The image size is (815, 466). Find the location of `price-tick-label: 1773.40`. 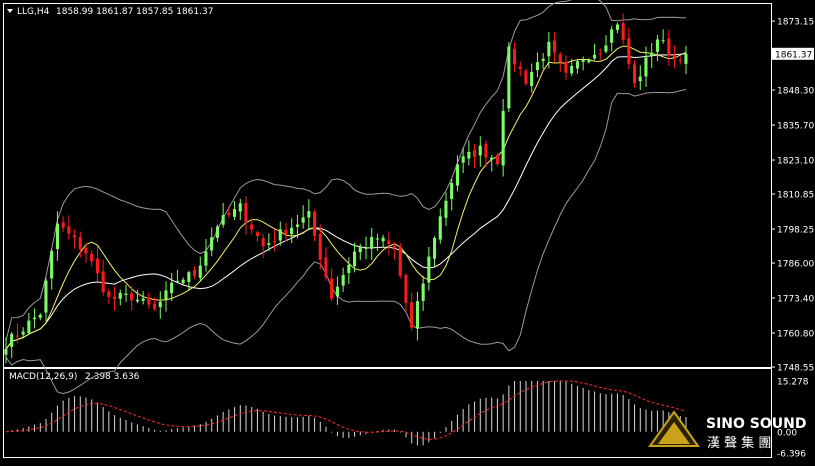

price-tick-label: 1773.40 is located at coordinates (795, 300).